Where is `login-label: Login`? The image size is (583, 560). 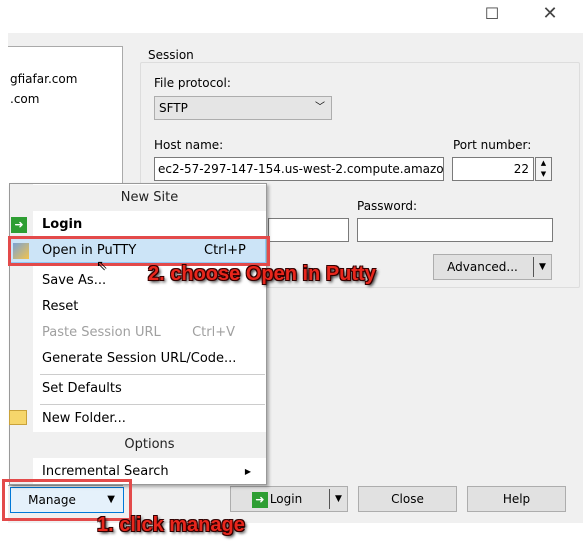
login-label: Login is located at coordinates (286, 499).